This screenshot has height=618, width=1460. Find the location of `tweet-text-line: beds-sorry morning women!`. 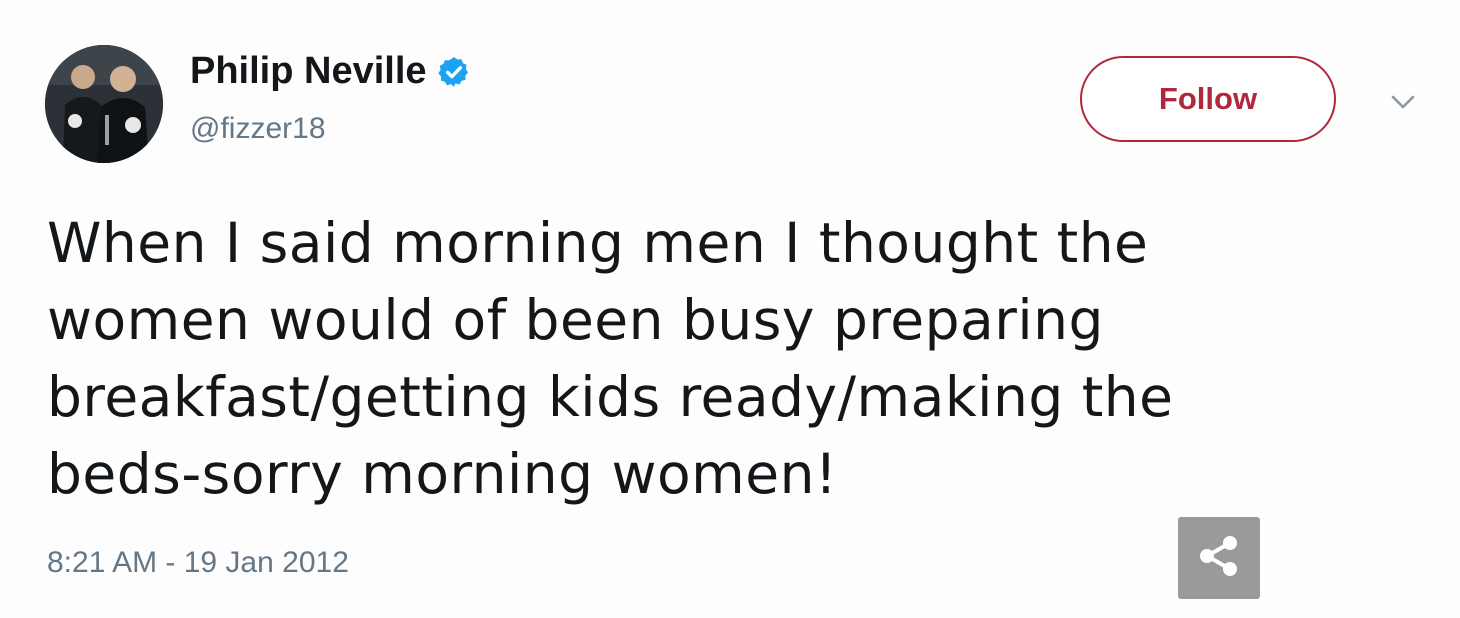

tweet-text-line: beds-sorry morning women! is located at coordinates (442, 474).